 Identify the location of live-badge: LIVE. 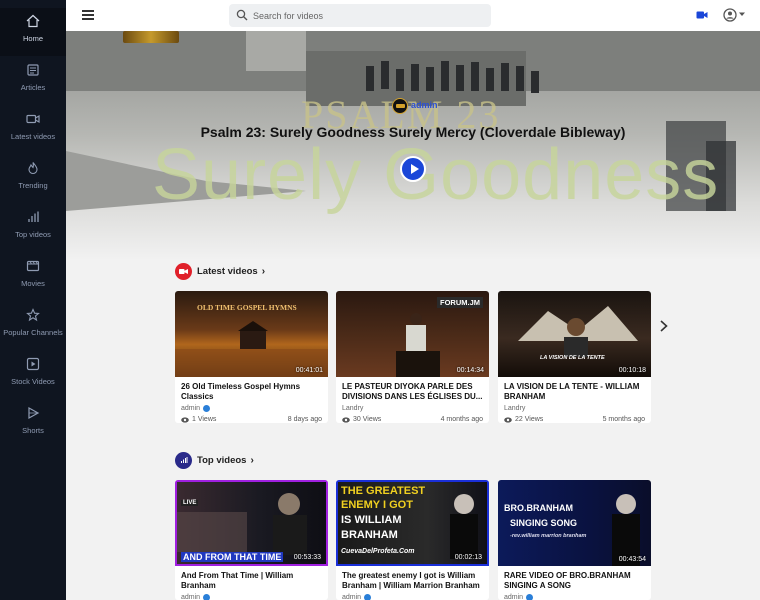
(190, 503).